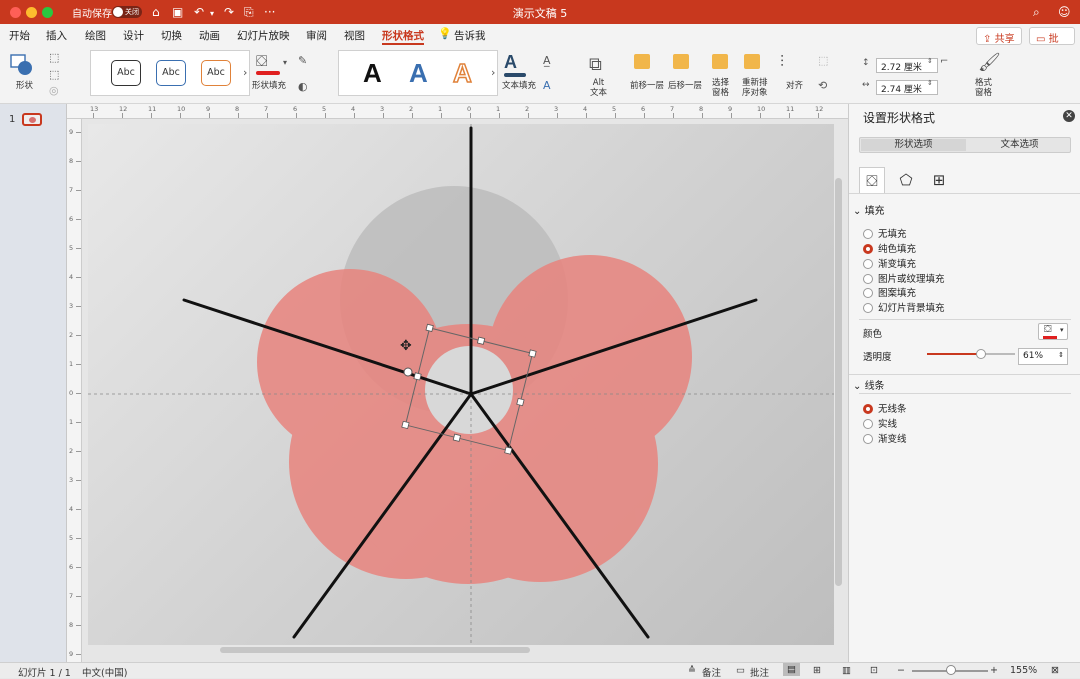  I want to click on line-option-none: 无线条, so click(885, 408).